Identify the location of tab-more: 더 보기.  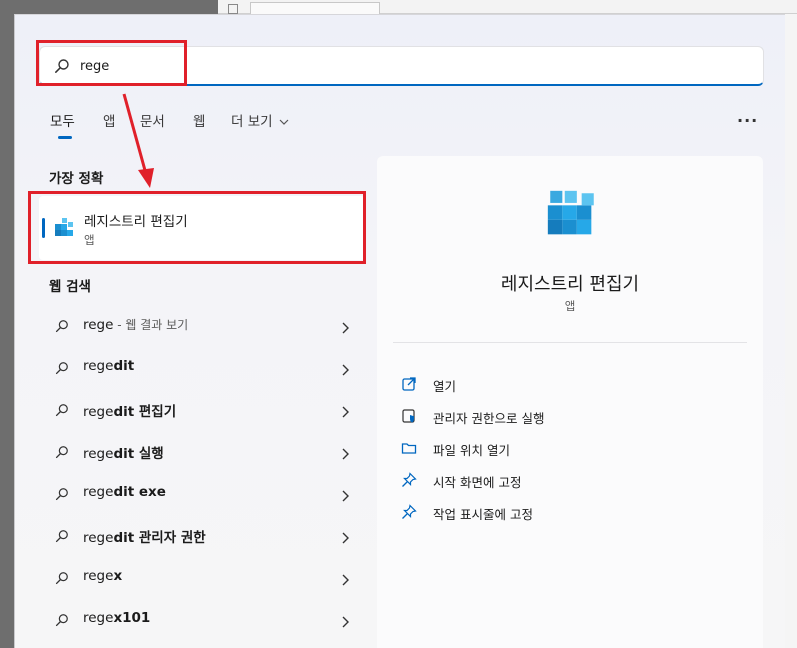
(260, 120).